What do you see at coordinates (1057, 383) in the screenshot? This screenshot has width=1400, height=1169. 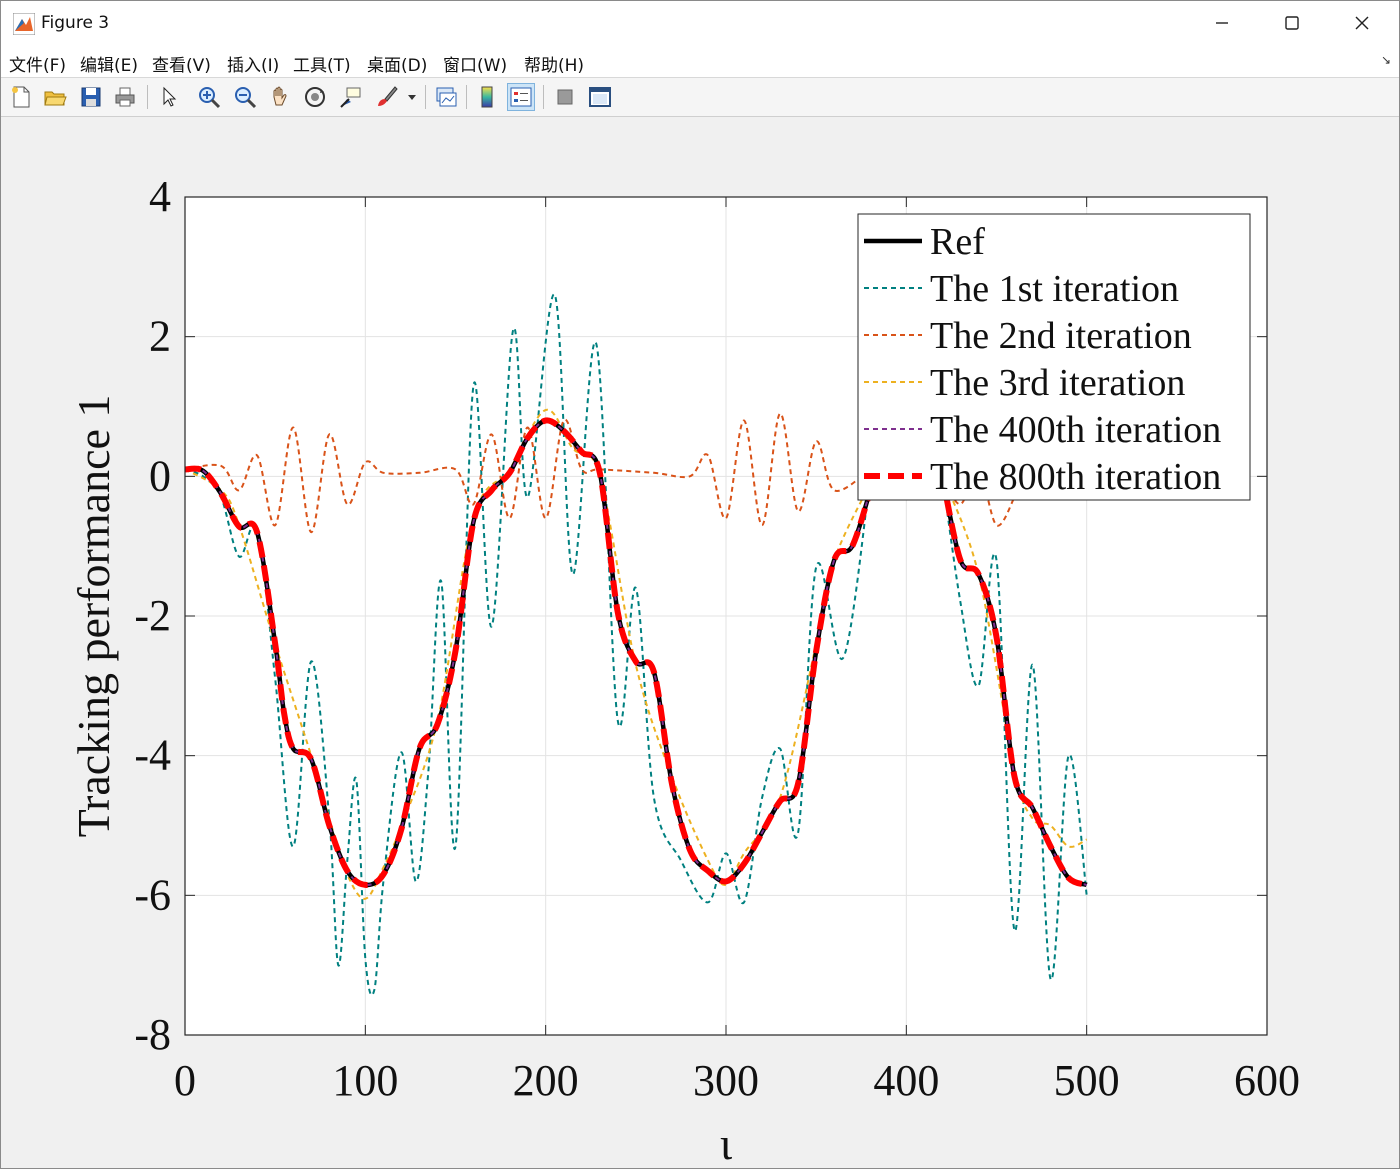 I see `legend-label: The 3rd iteration` at bounding box center [1057, 383].